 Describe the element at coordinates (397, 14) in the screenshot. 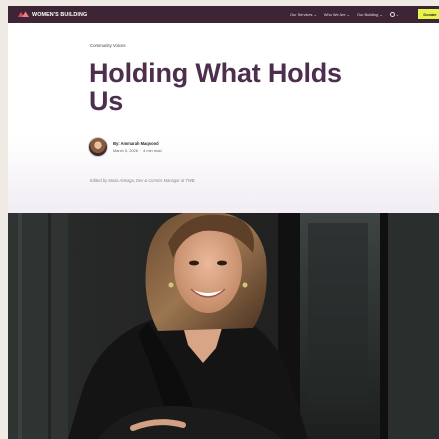

I see `chevron-down-icon: ⌄` at that location.